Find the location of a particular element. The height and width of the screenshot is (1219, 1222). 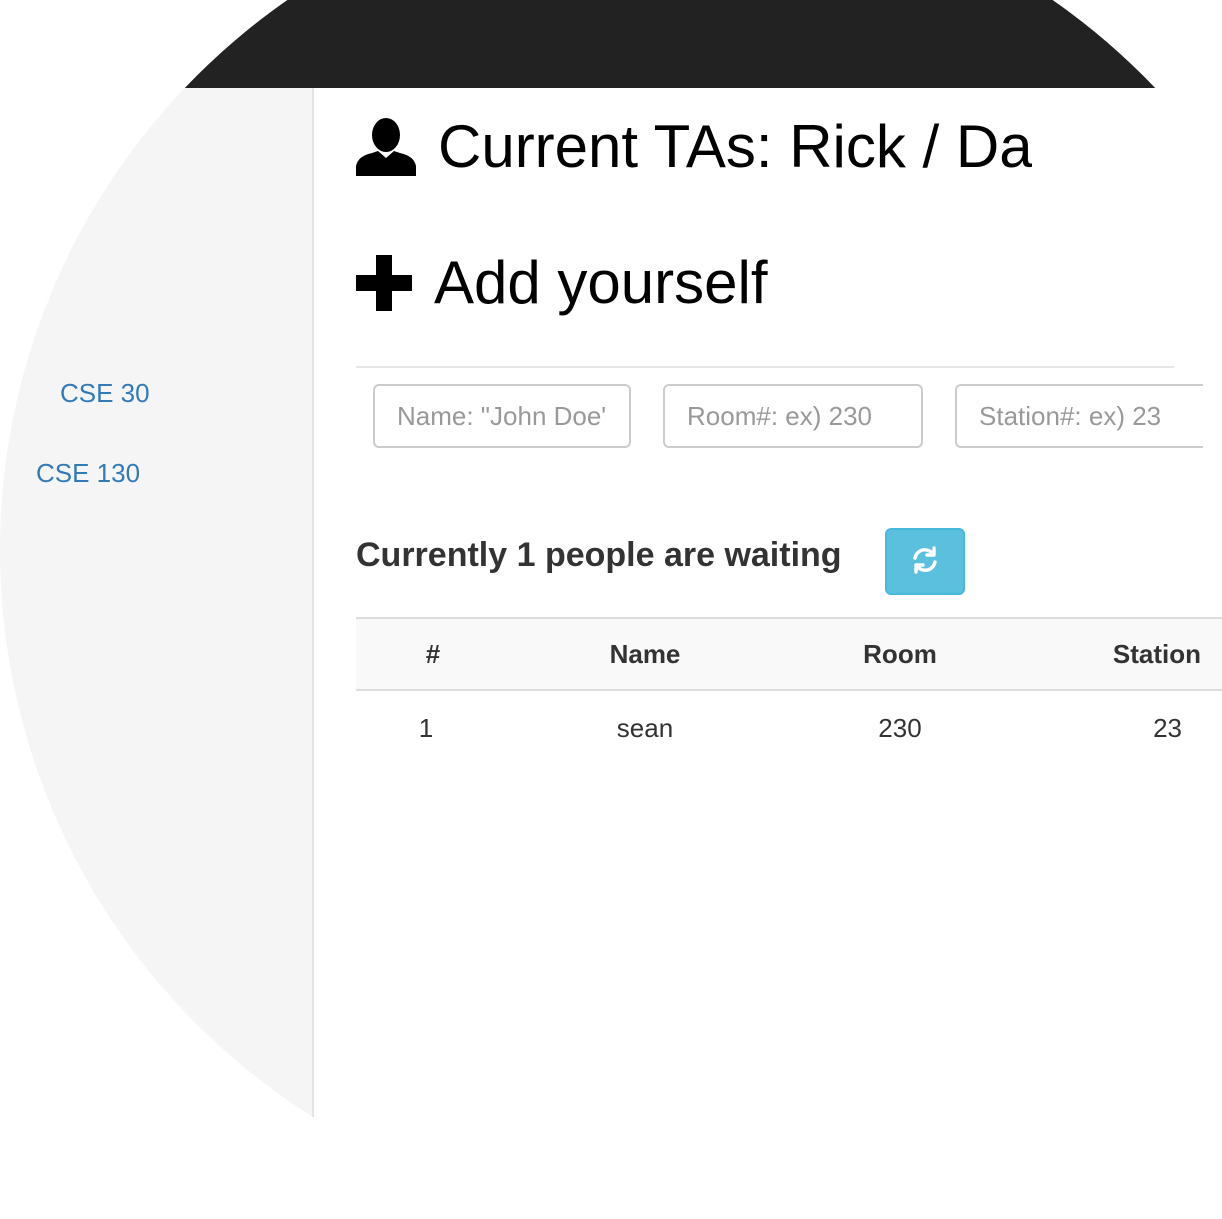

cell-station: 23 is located at coordinates (1167, 727).